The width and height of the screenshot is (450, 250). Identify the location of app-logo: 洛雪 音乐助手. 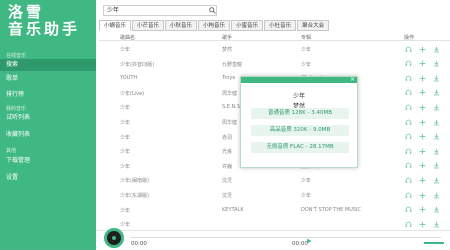
(49, 21).